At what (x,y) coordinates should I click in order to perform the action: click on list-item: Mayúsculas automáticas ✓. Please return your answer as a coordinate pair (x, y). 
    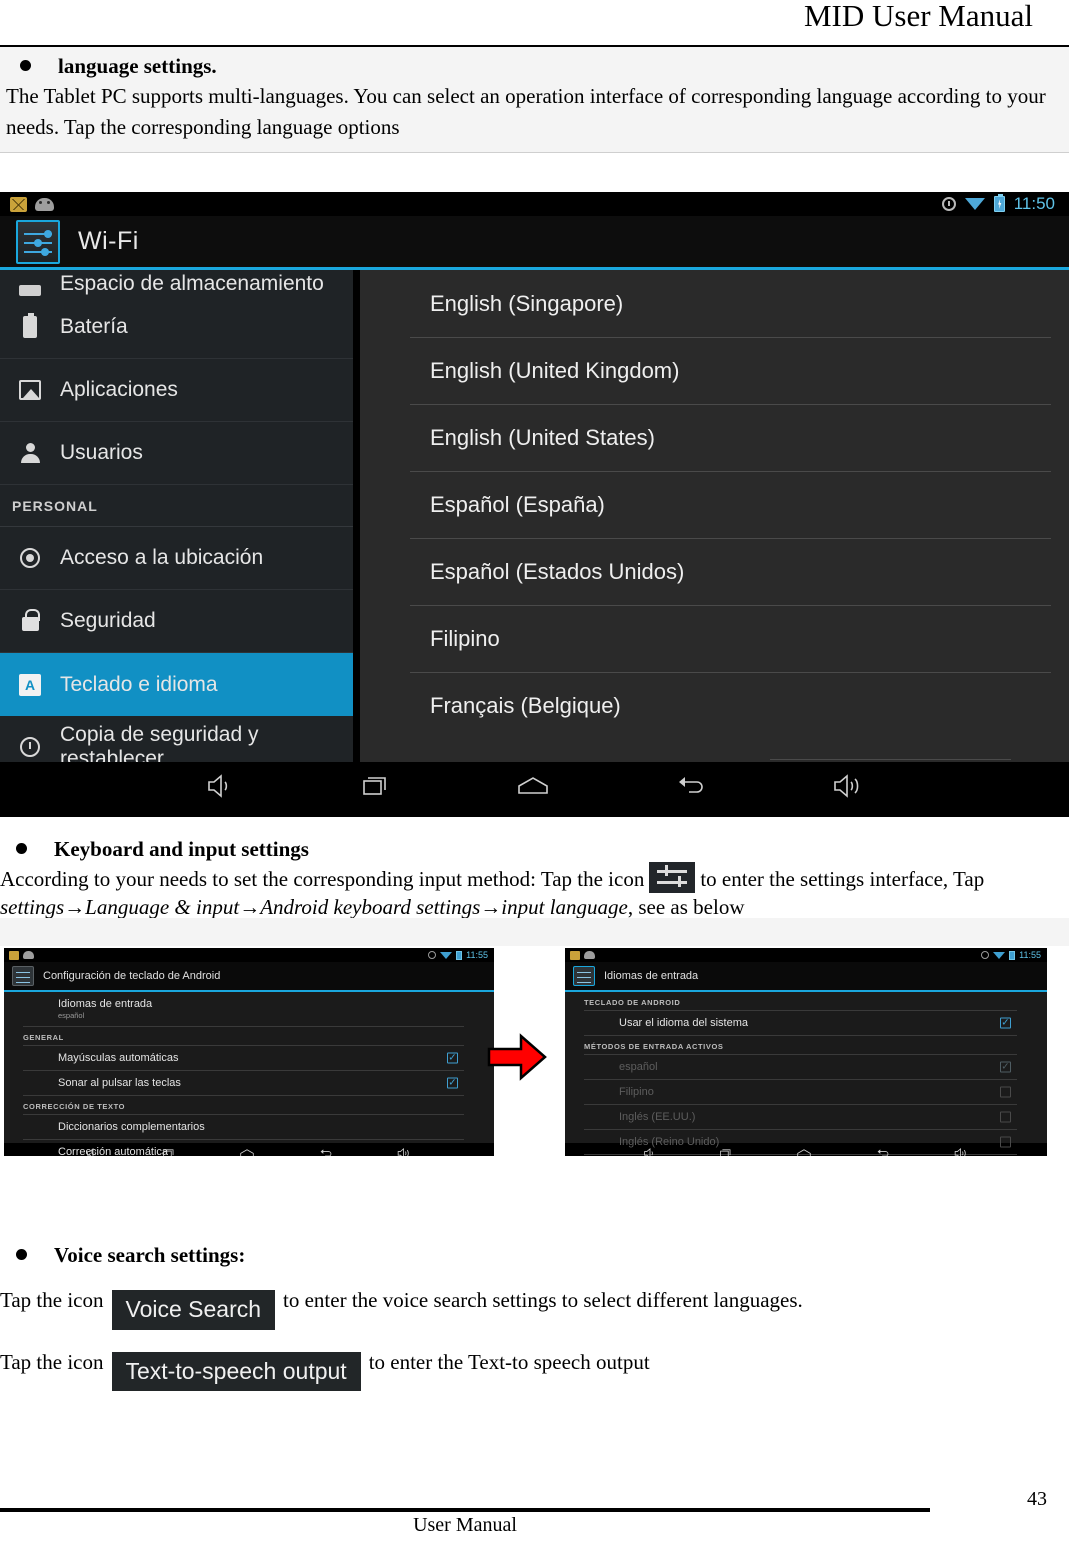
    Looking at the image, I should click on (243, 1058).